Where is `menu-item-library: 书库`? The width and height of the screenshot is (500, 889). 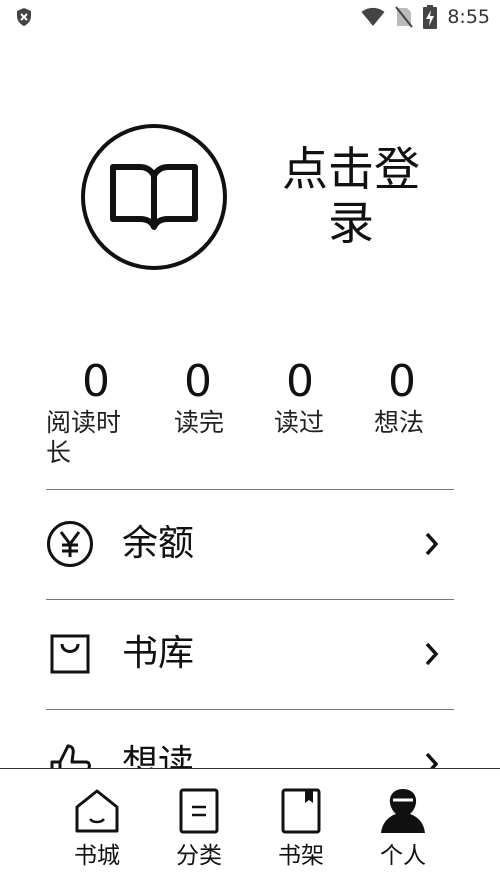
menu-item-library: 书库 is located at coordinates (250, 654).